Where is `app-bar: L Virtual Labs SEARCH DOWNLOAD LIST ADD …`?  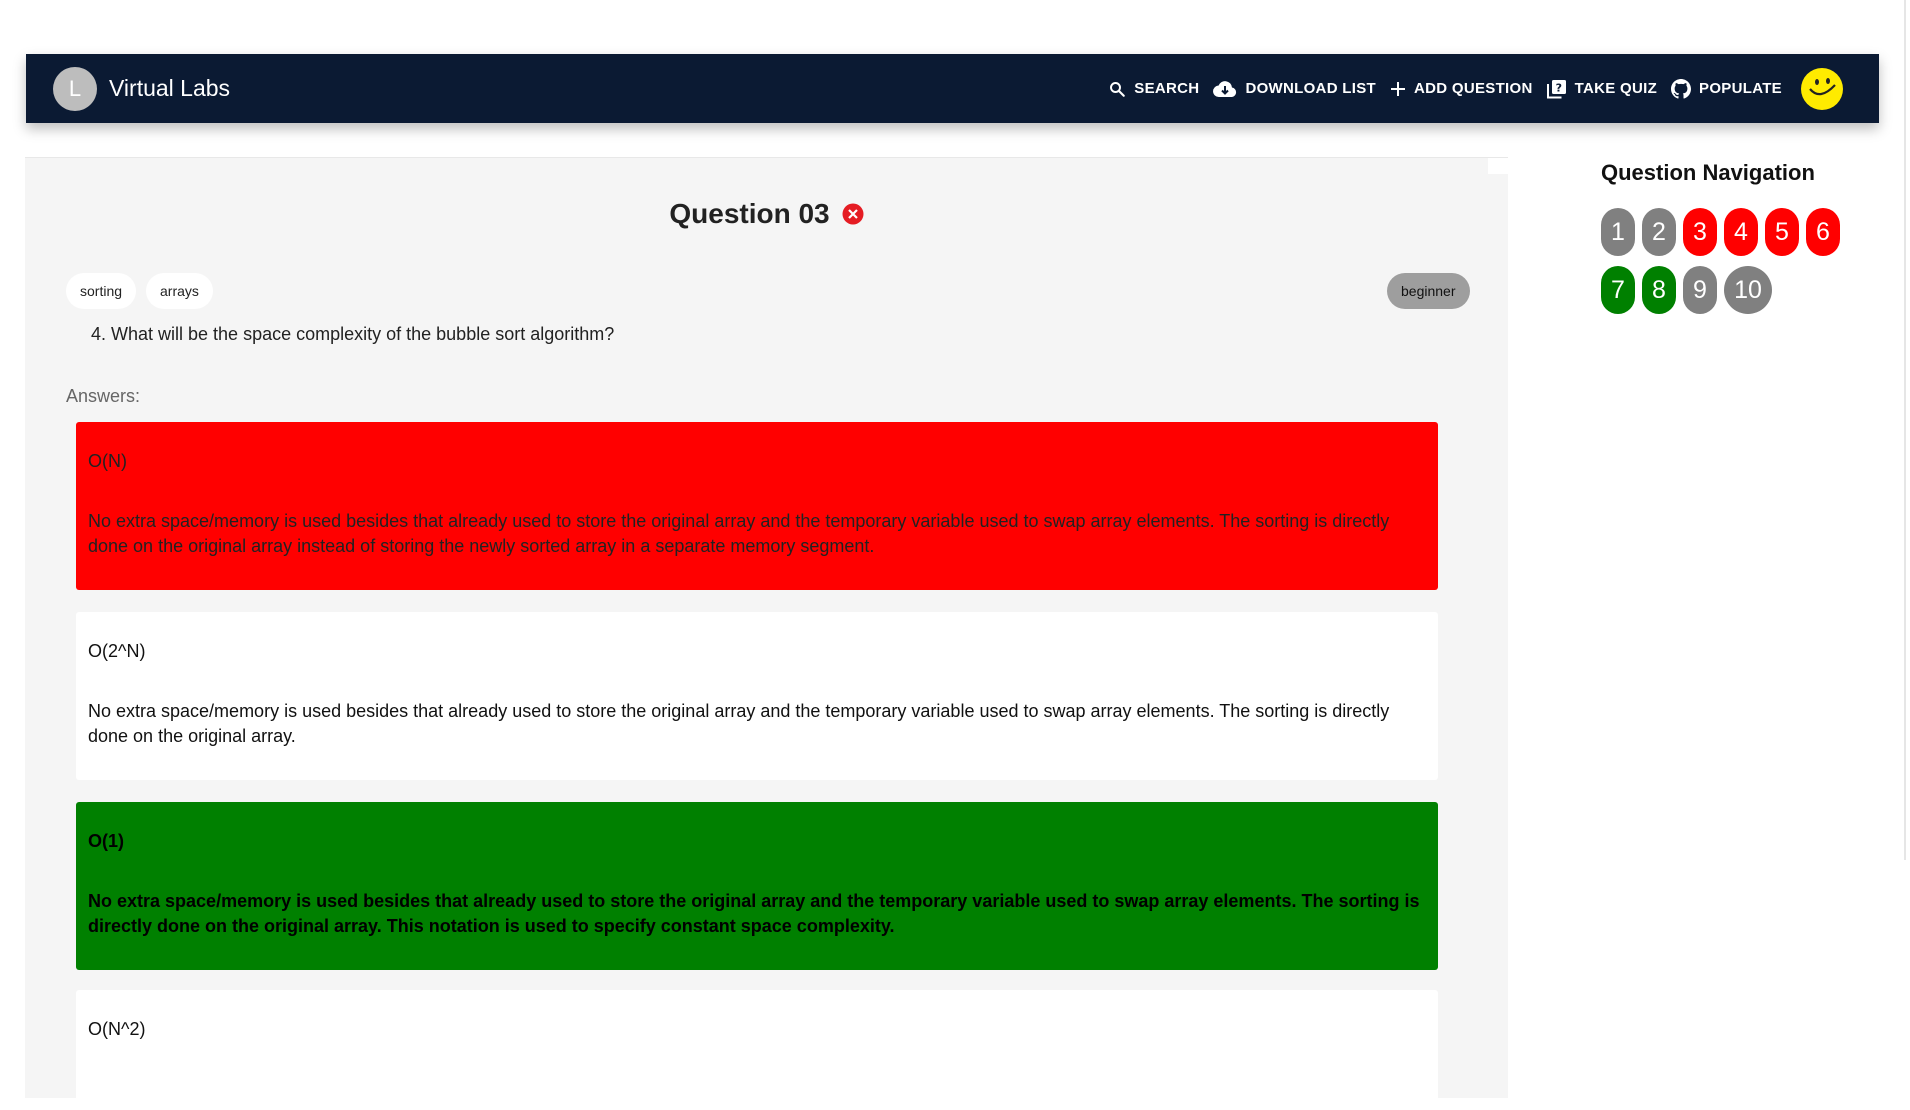 app-bar: L Virtual Labs SEARCH DOWNLOAD LIST ADD … is located at coordinates (952, 88).